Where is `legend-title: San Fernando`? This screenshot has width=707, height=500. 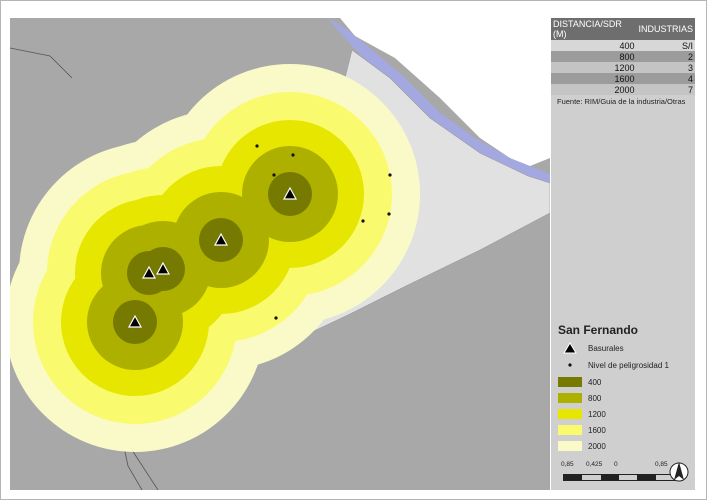
legend-title: San Fernando is located at coordinates (598, 330).